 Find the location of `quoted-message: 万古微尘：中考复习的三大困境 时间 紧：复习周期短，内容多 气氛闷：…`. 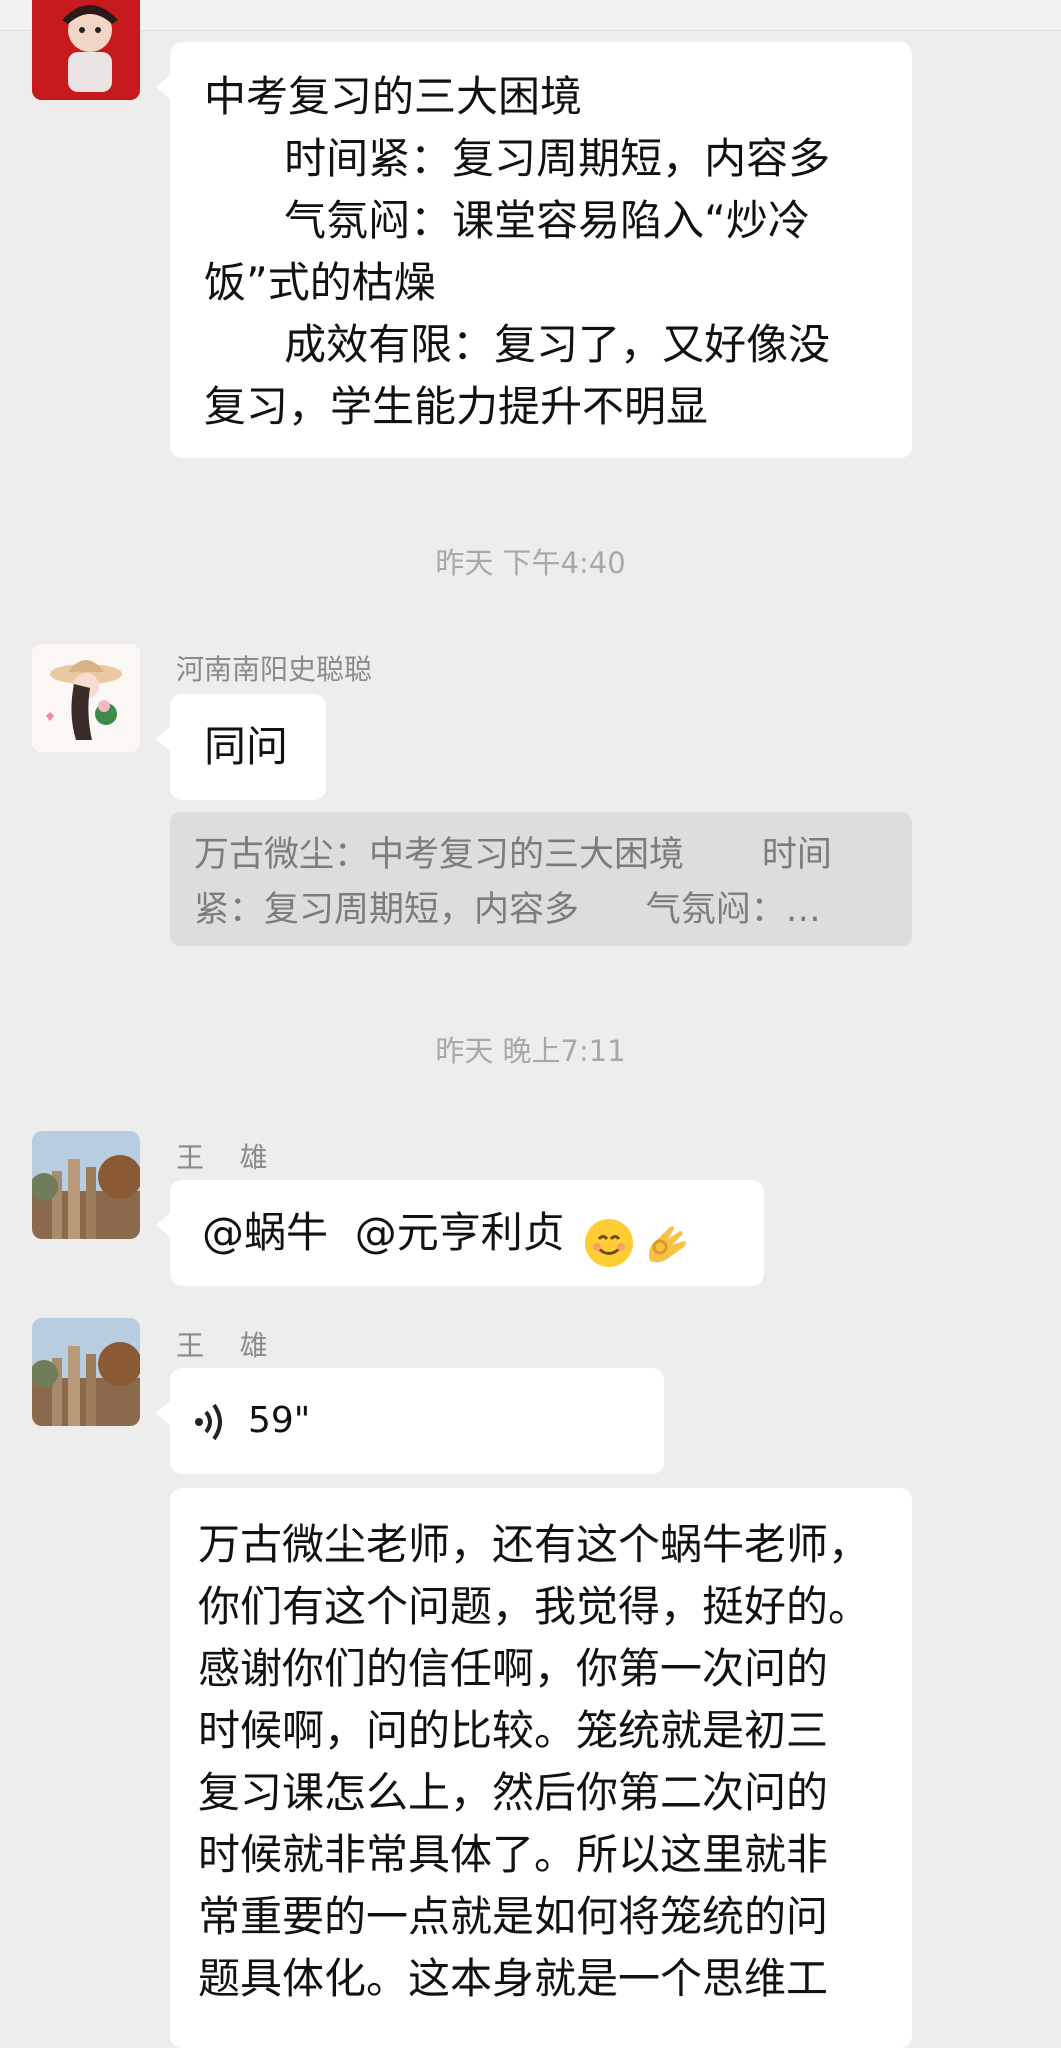

quoted-message: 万古微尘：中考复习的三大困境 时间 紧：复习周期短，内容多 气氛闷：… is located at coordinates (541, 879).